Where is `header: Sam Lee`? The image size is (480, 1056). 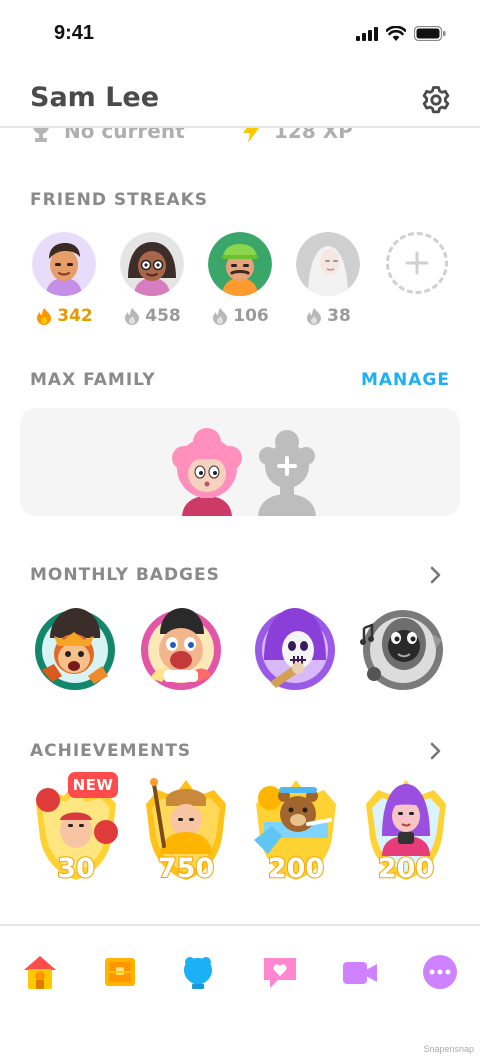
header: Sam Lee is located at coordinates (240, 100).